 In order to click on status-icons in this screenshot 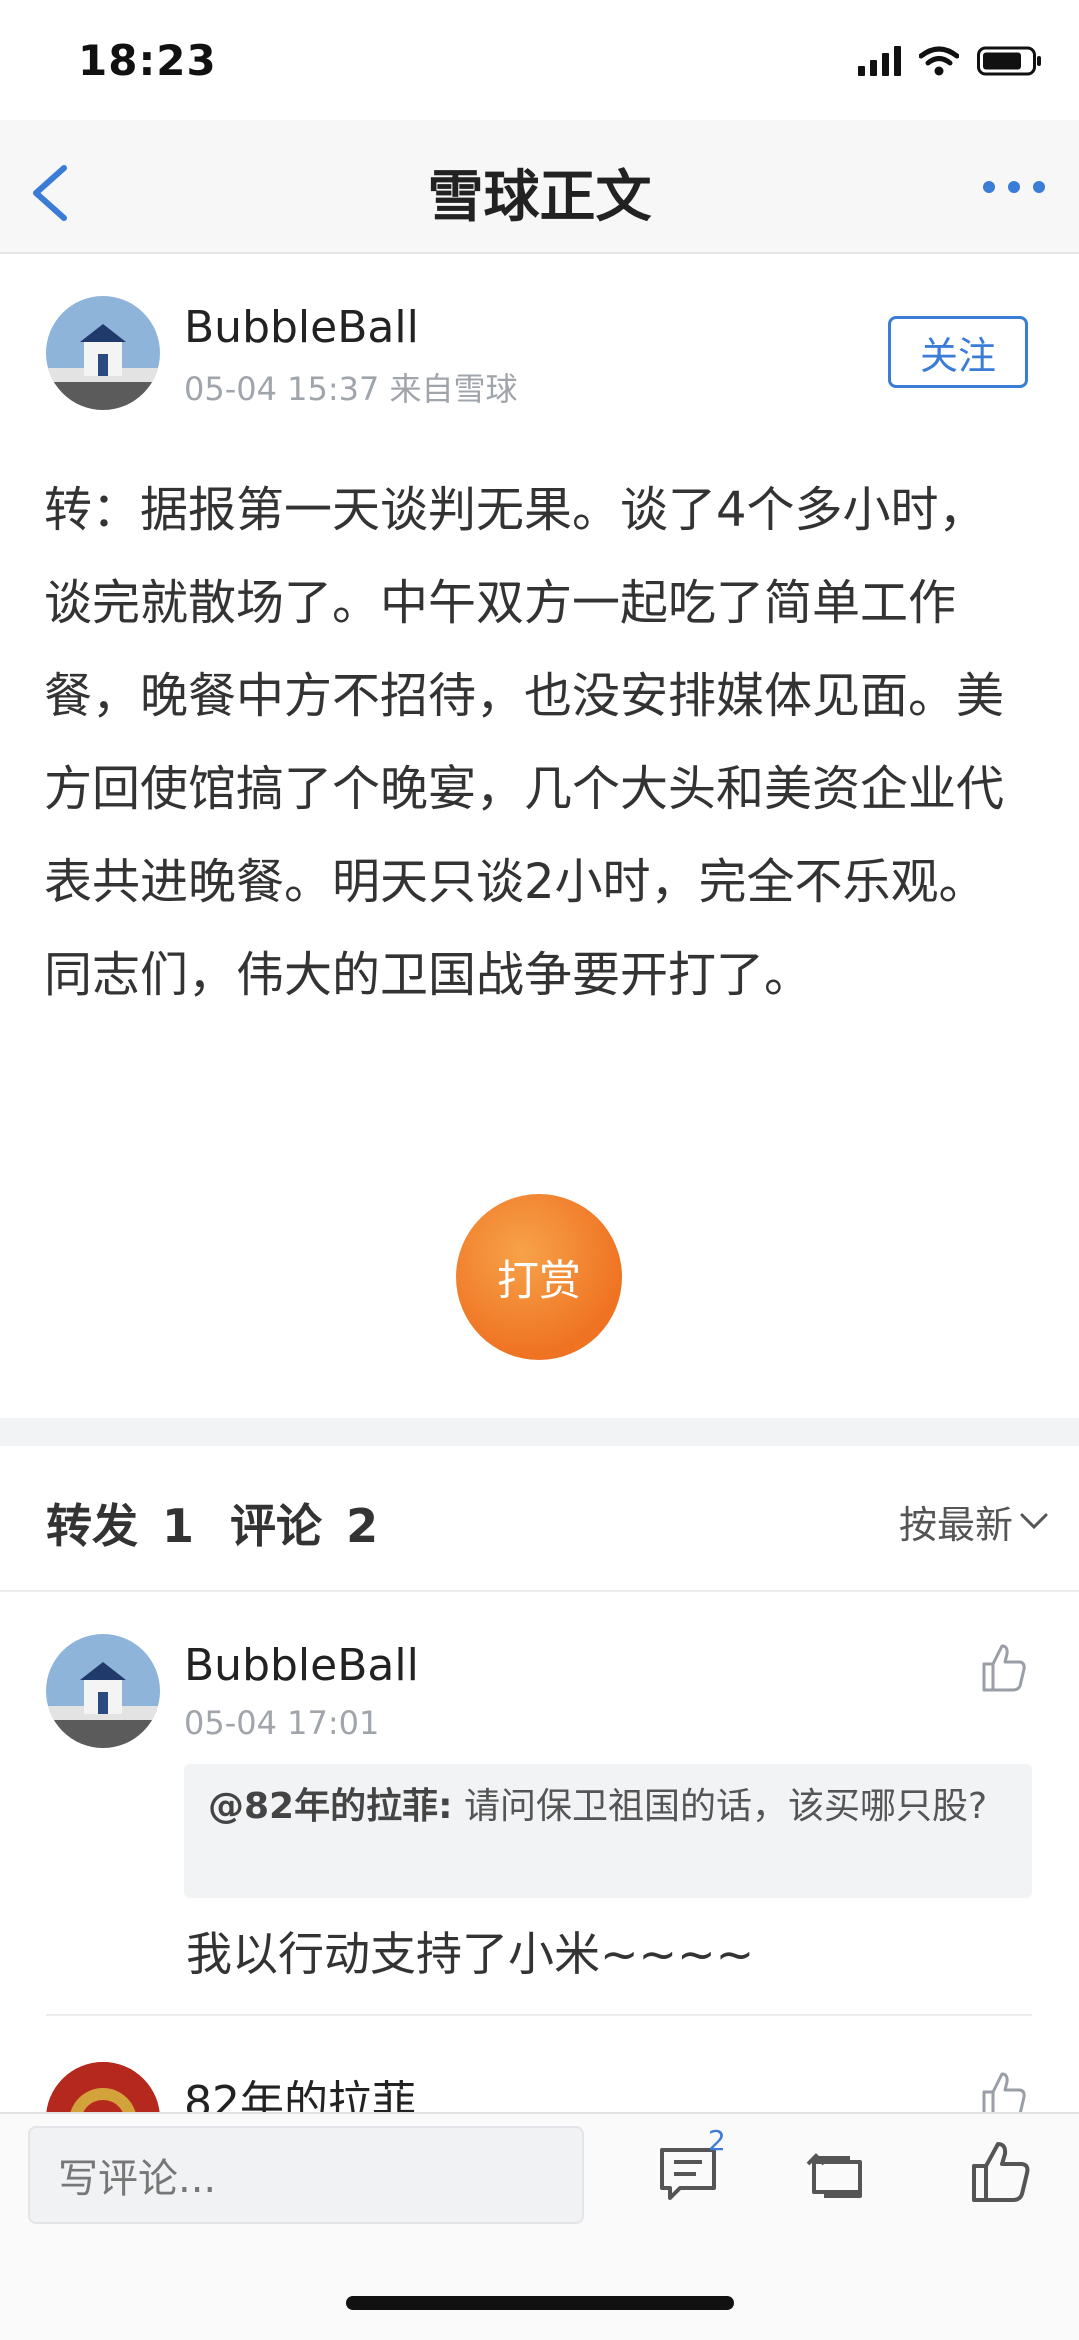, I will do `click(950, 61)`.